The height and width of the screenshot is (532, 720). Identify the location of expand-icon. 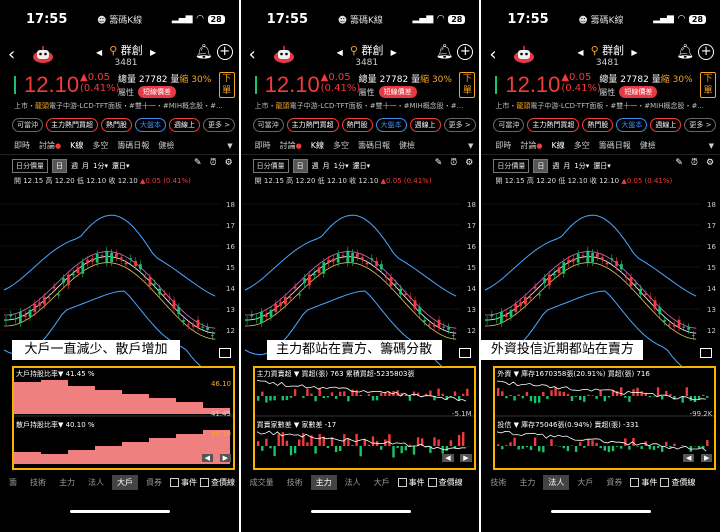
(224, 353).